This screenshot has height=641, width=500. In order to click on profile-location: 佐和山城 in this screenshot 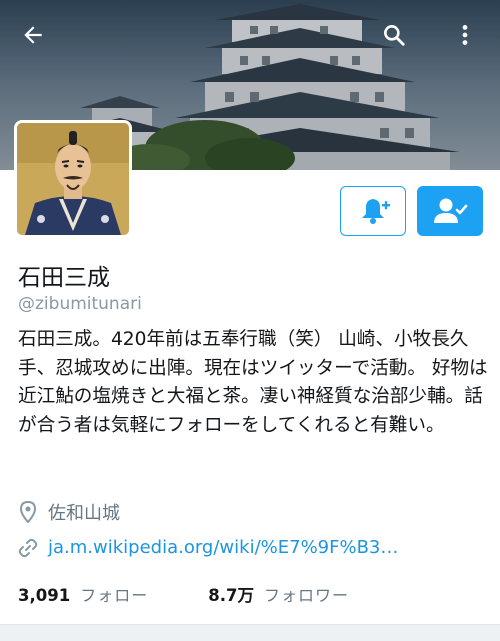, I will do `click(69, 512)`.